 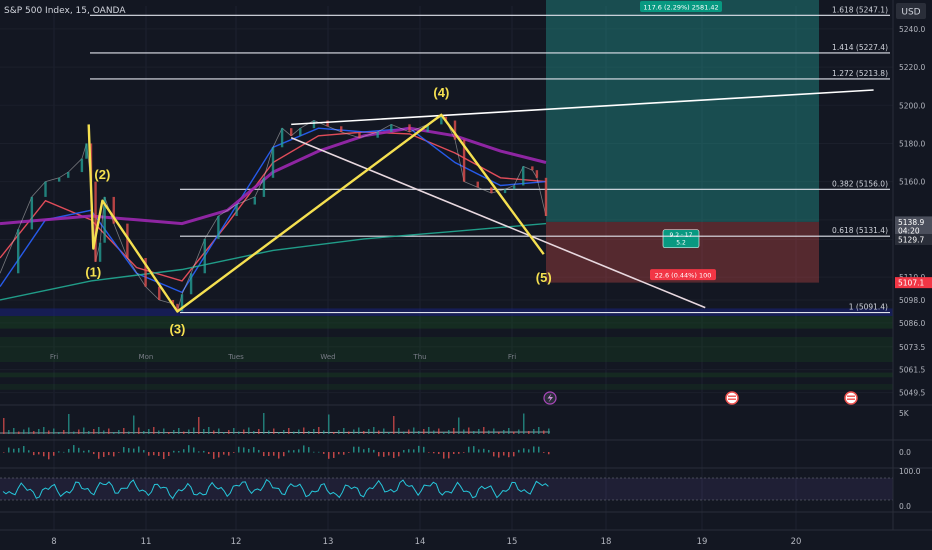 I want to click on price-tick-label: 5200.0, so click(x=912, y=105).